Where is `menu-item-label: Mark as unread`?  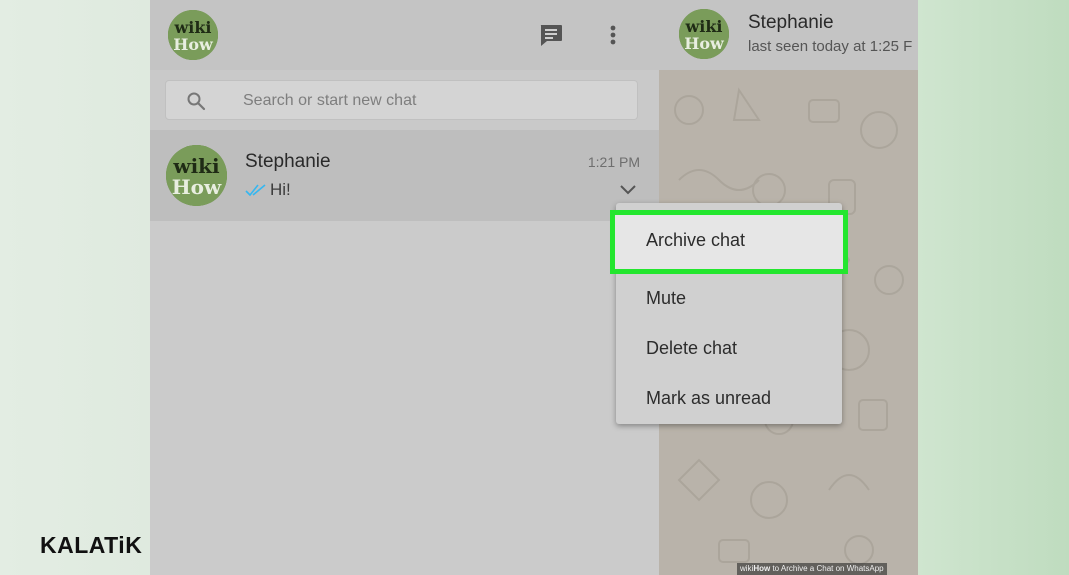 menu-item-label: Mark as unread is located at coordinates (709, 398).